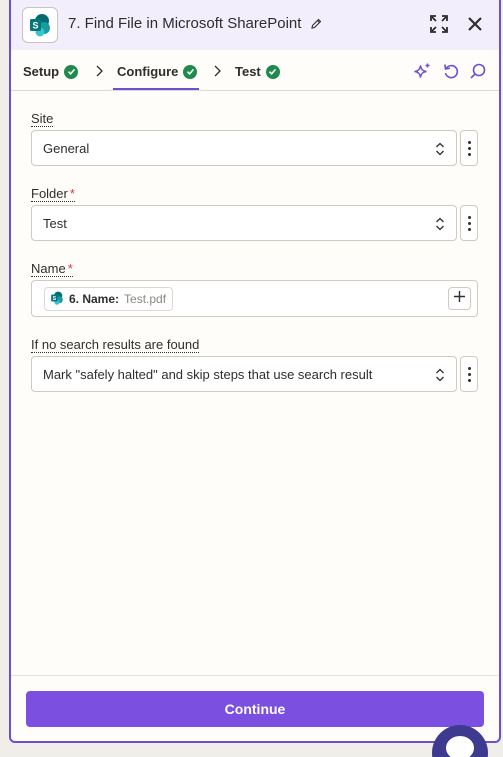 This screenshot has height=757, width=503. What do you see at coordinates (469, 374) in the screenshot?
I see `no-results-more-options-button` at bounding box center [469, 374].